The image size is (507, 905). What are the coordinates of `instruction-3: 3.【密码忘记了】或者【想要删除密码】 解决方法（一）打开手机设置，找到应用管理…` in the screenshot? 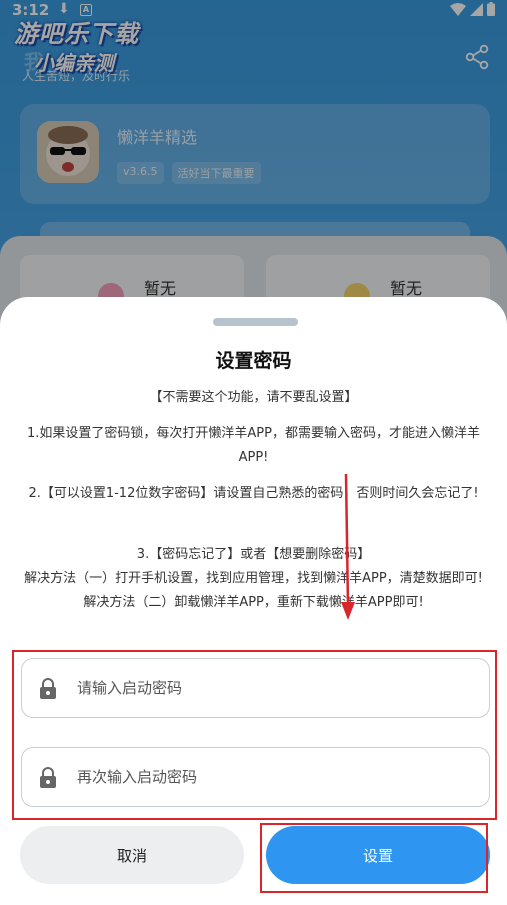 It's located at (253, 579).